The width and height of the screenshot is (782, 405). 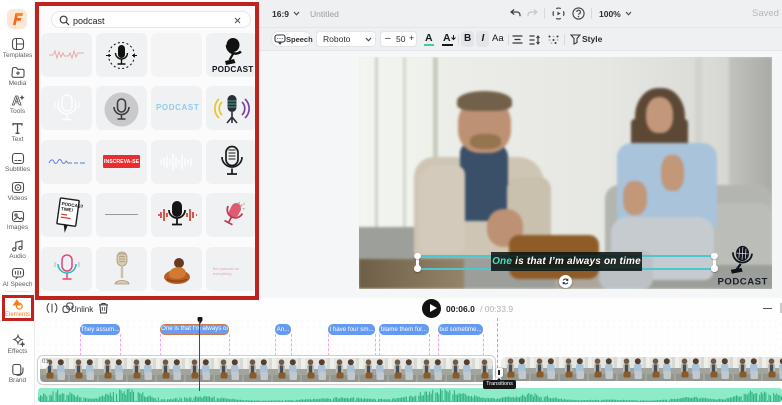 I want to click on svg-text: PODCAST, so click(x=743, y=281).